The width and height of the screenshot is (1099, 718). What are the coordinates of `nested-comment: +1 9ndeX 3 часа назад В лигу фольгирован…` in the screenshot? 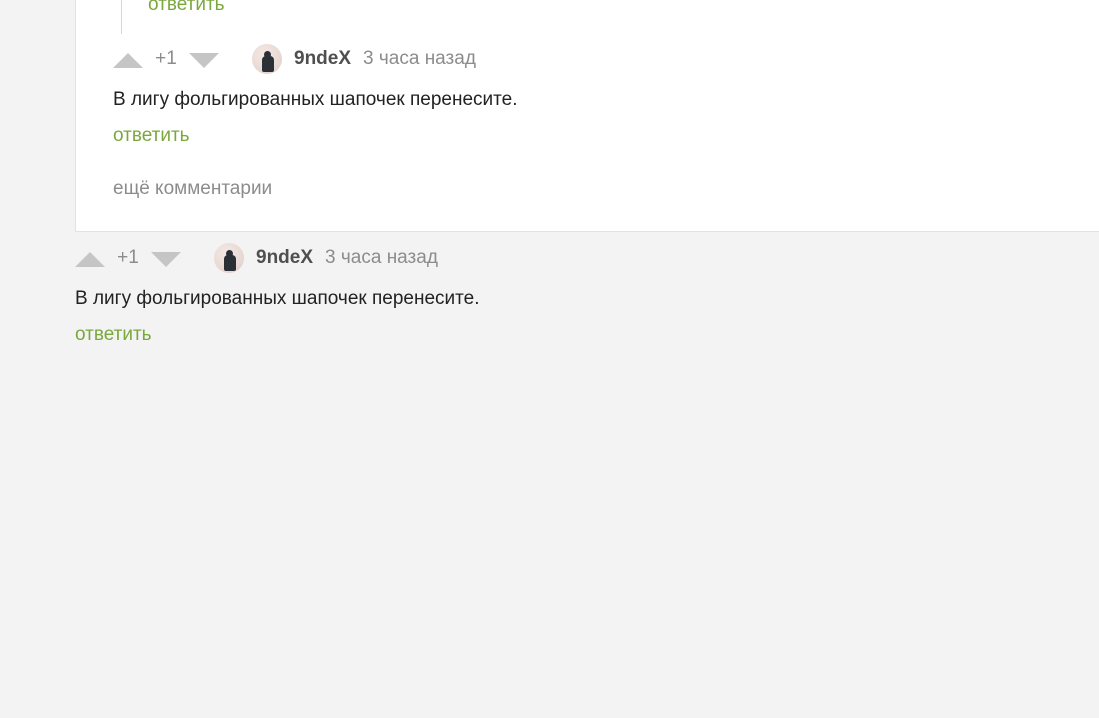 It's located at (315, 95).